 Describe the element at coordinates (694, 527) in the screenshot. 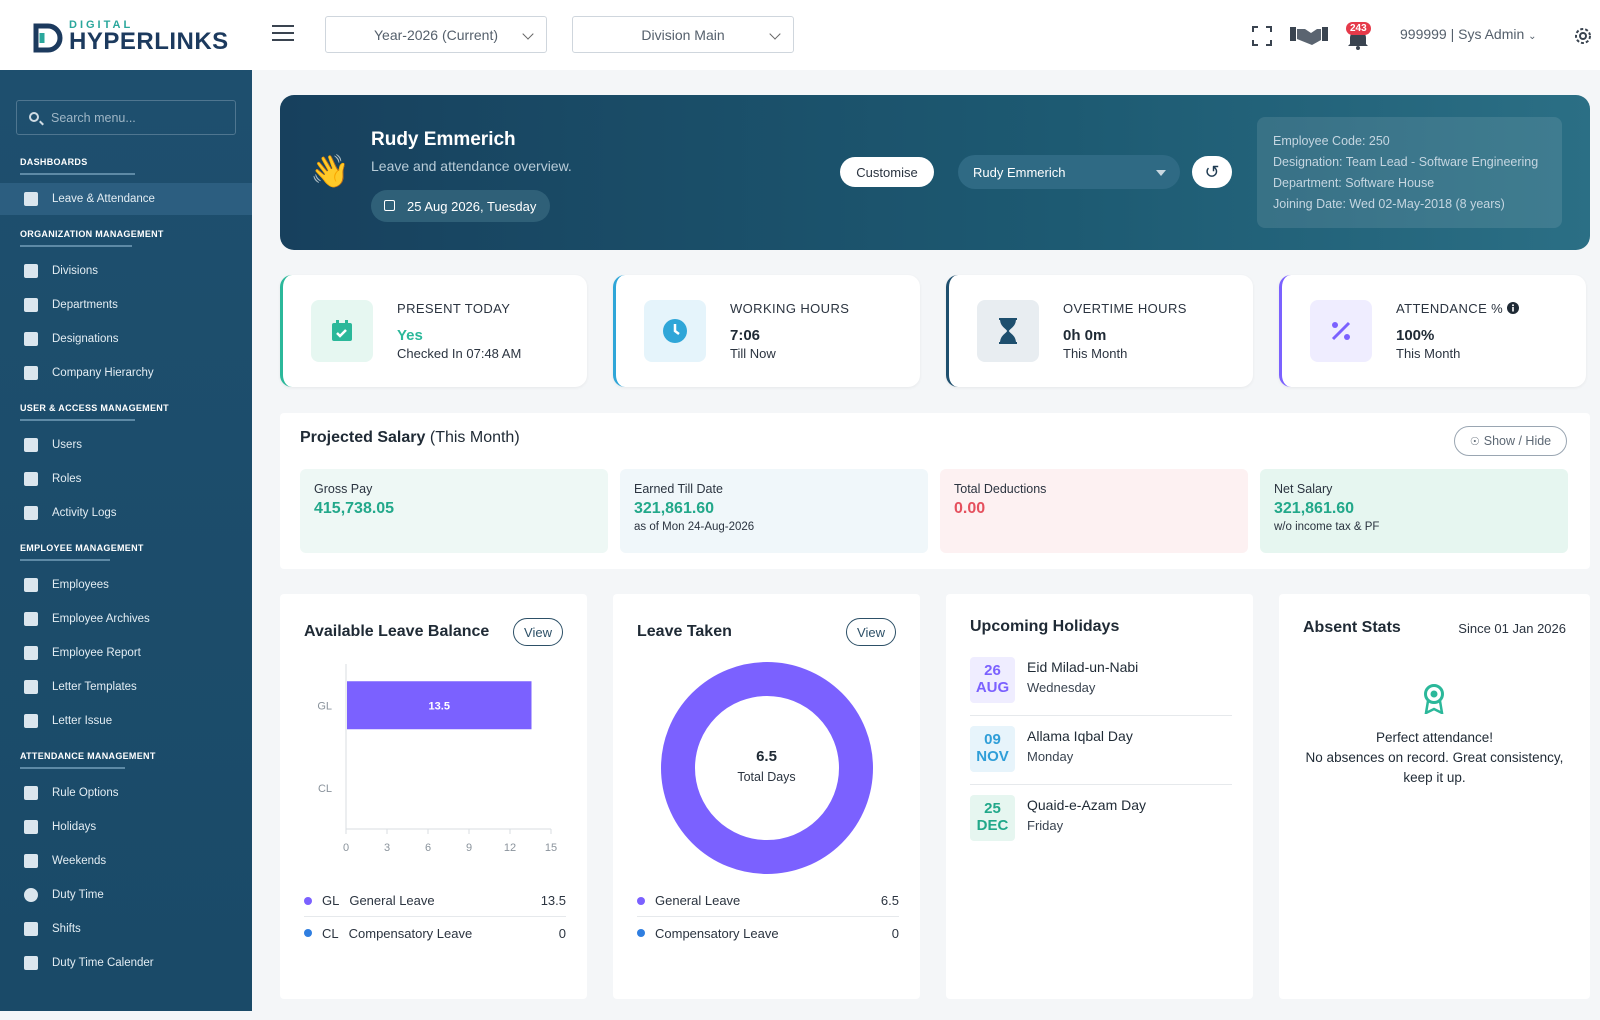

I see `salary-box-note: as of Mon 24-Aug-2026` at that location.